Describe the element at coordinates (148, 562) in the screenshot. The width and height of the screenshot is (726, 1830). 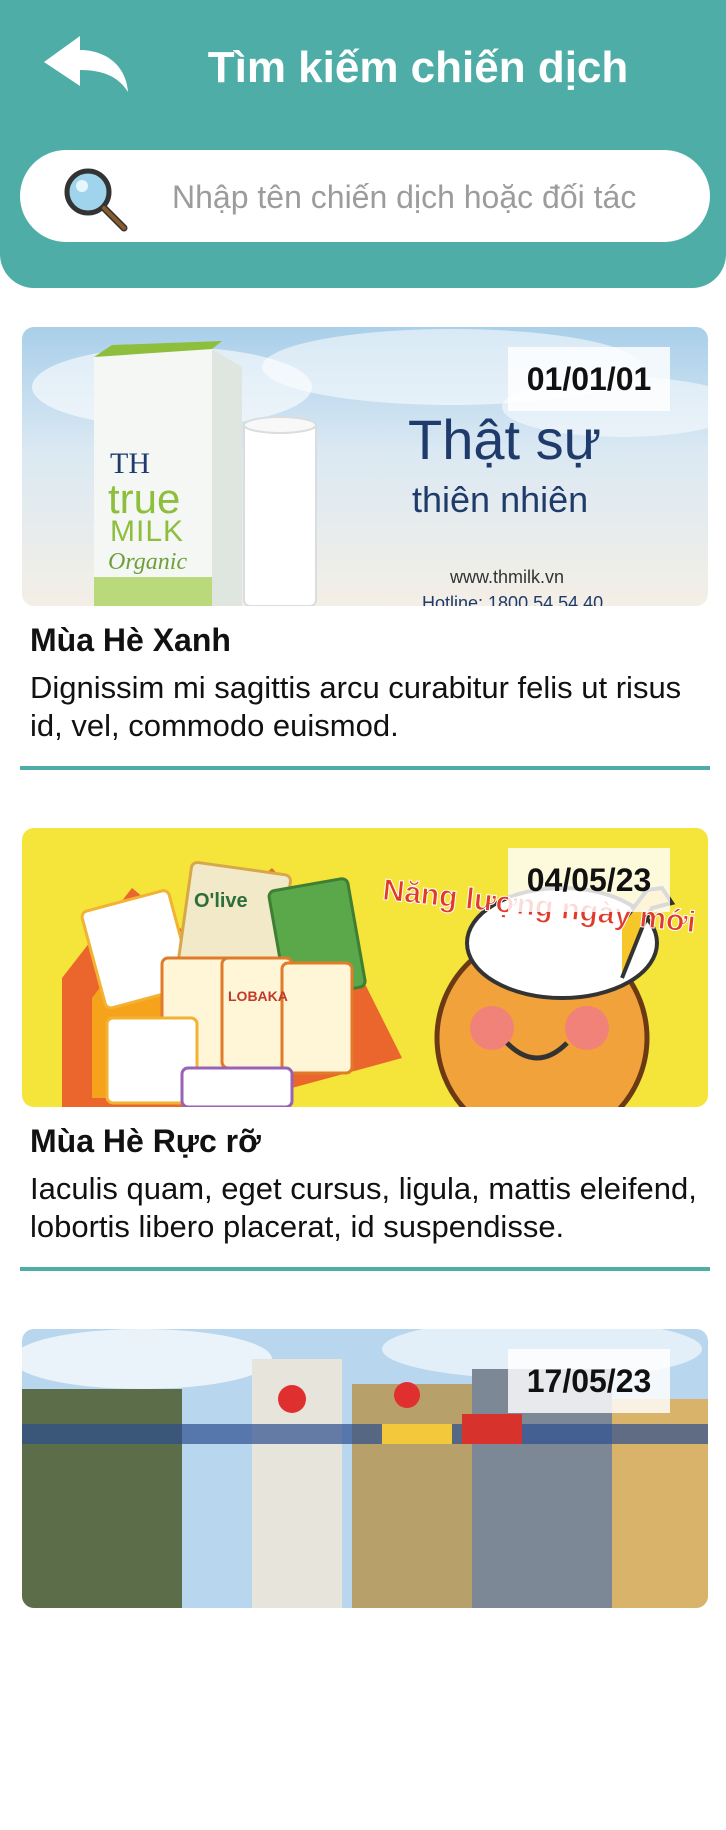
I see `brand-sub: Organic` at that location.